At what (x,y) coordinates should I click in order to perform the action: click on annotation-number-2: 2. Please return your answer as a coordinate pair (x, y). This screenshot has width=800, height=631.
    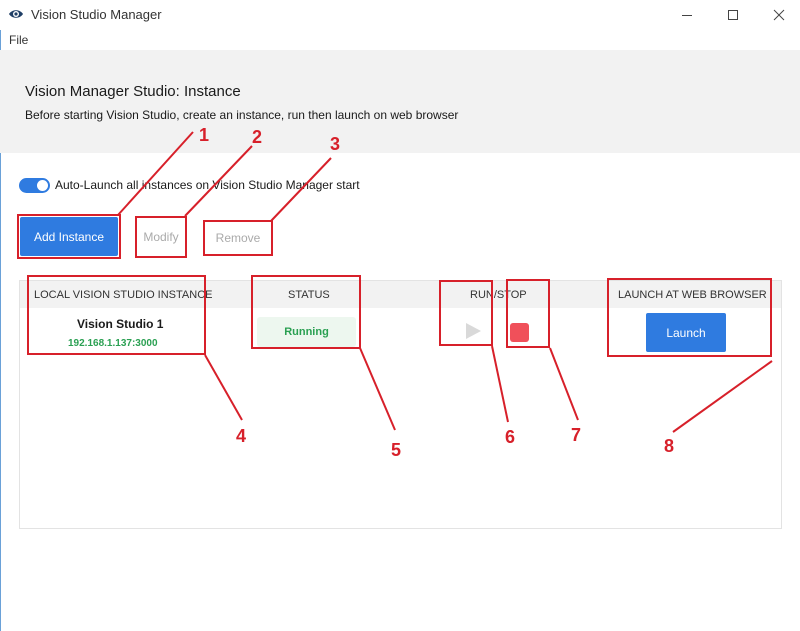
    Looking at the image, I should click on (257, 137).